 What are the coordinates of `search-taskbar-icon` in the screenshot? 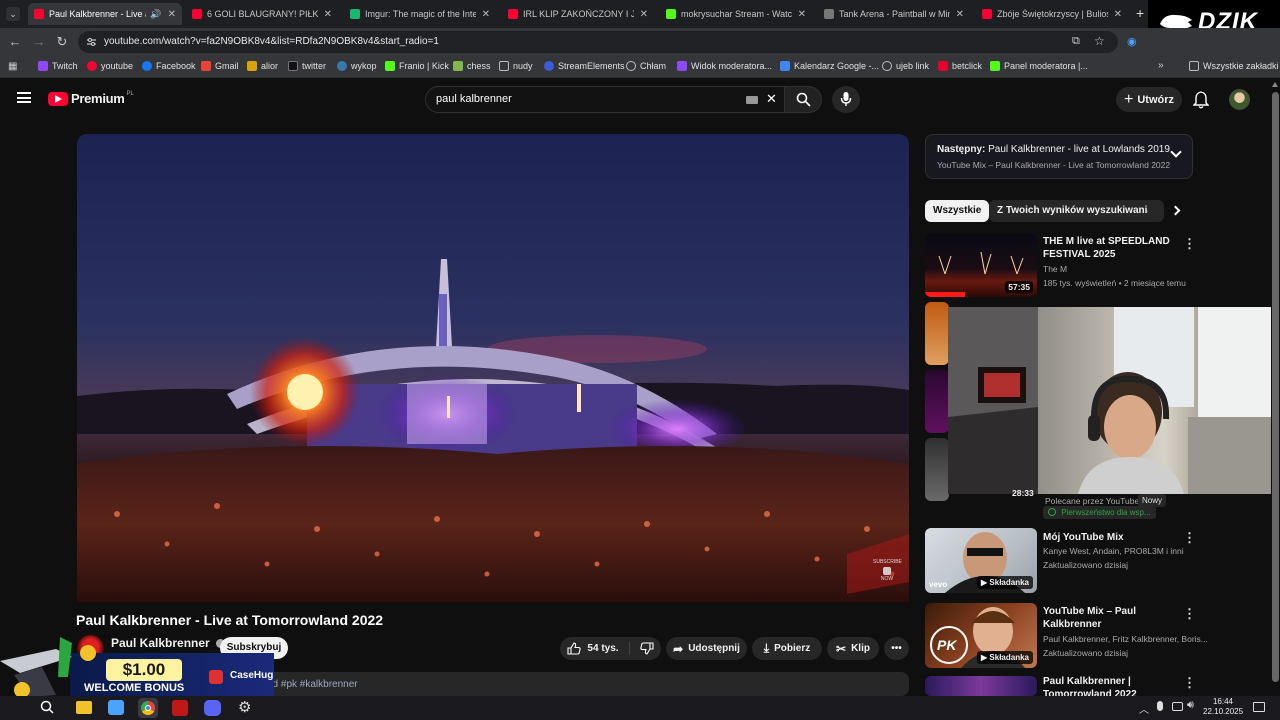 It's located at (47, 707).